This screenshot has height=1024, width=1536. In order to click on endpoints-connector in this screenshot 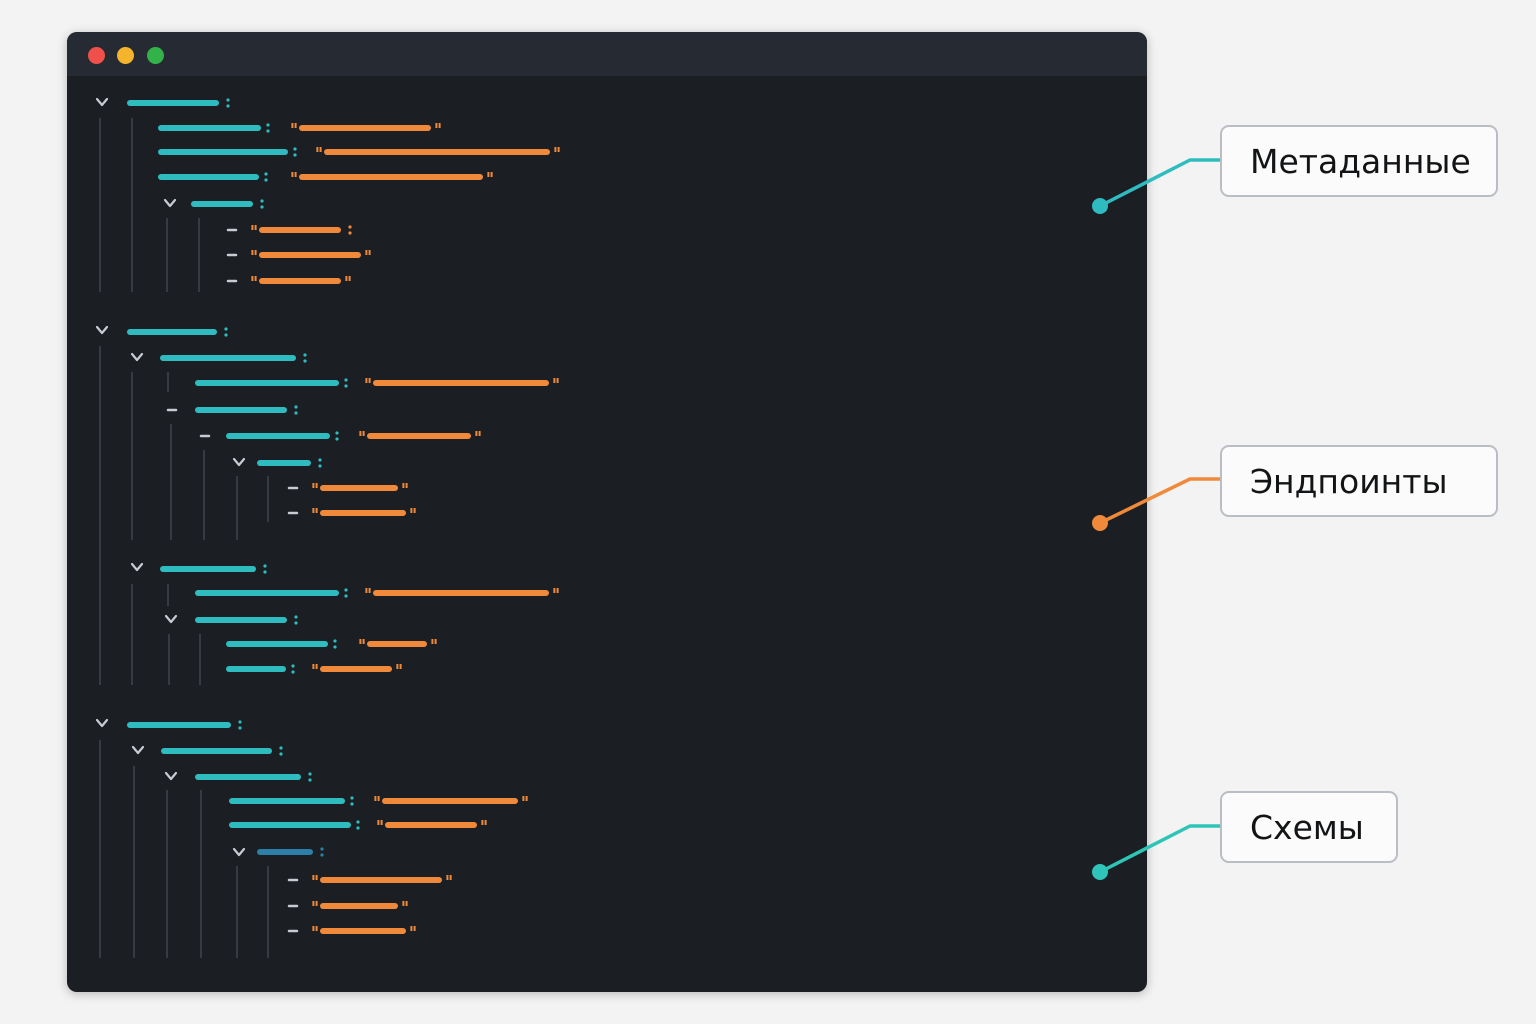, I will do `click(1158, 504)`.